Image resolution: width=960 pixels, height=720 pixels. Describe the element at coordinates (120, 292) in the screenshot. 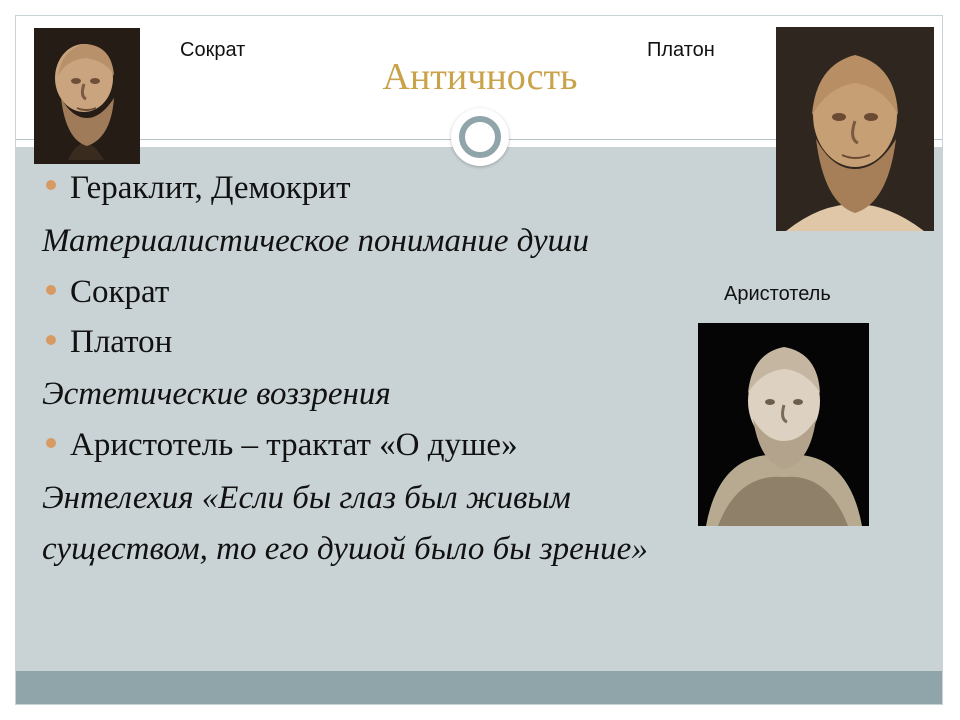

I see `bullet-socrates: Сократ` at that location.